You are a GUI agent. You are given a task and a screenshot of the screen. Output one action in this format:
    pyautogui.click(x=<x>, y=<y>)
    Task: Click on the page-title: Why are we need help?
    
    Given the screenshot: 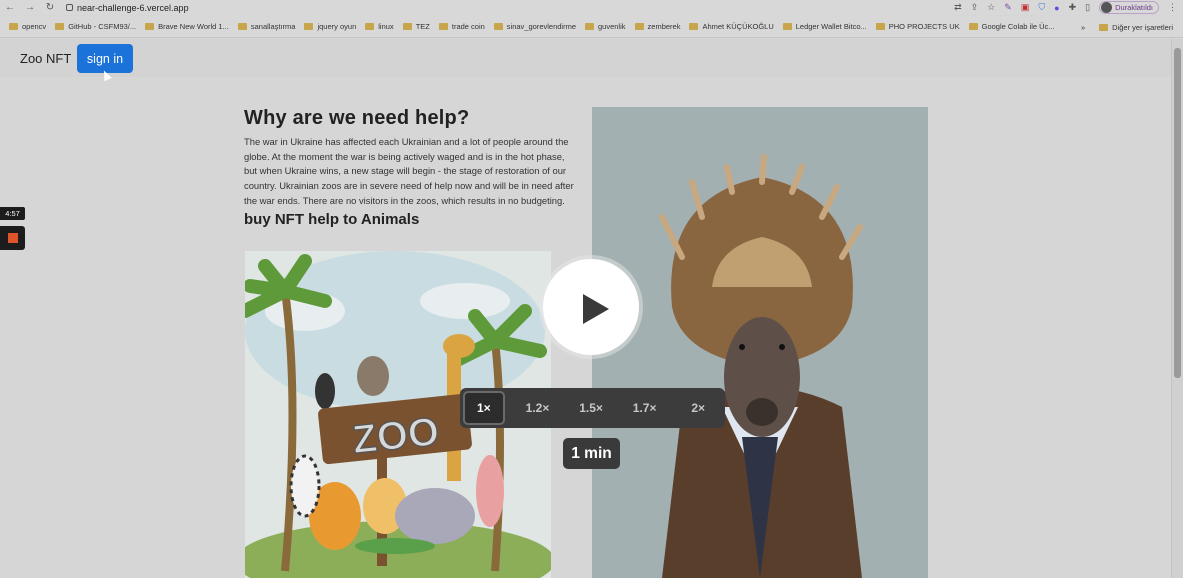 What is the action you would take?
    pyautogui.click(x=357, y=118)
    